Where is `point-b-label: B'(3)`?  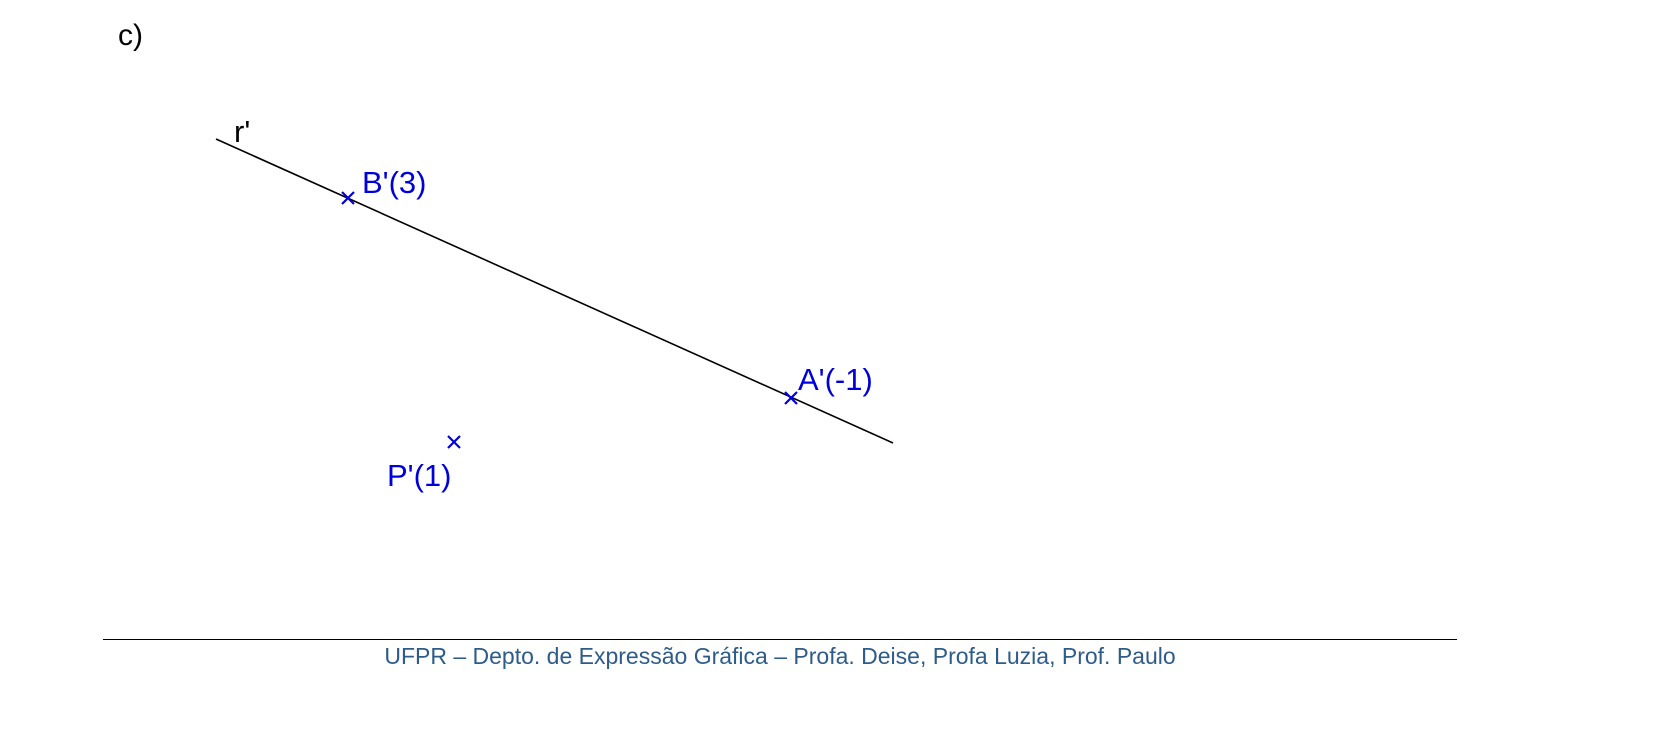 point-b-label: B'(3) is located at coordinates (394, 182).